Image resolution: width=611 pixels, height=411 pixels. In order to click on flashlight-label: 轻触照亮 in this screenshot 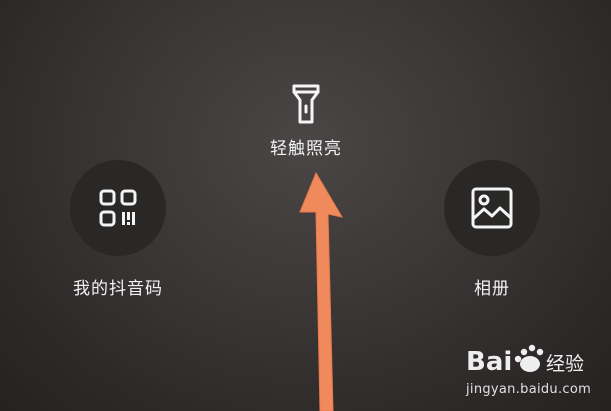, I will do `click(306, 149)`.